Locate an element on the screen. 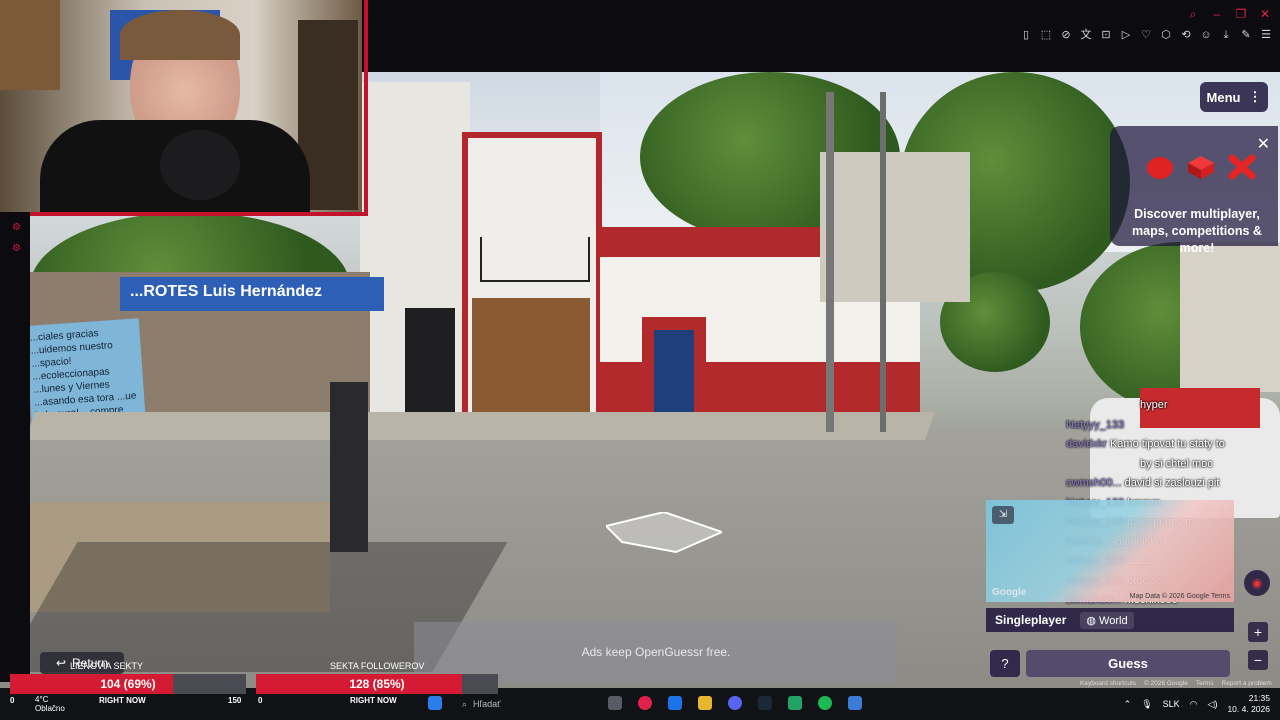 This screenshot has width=1280, height=720. chevron-up-icon: ⌃ is located at coordinates (1128, 704).